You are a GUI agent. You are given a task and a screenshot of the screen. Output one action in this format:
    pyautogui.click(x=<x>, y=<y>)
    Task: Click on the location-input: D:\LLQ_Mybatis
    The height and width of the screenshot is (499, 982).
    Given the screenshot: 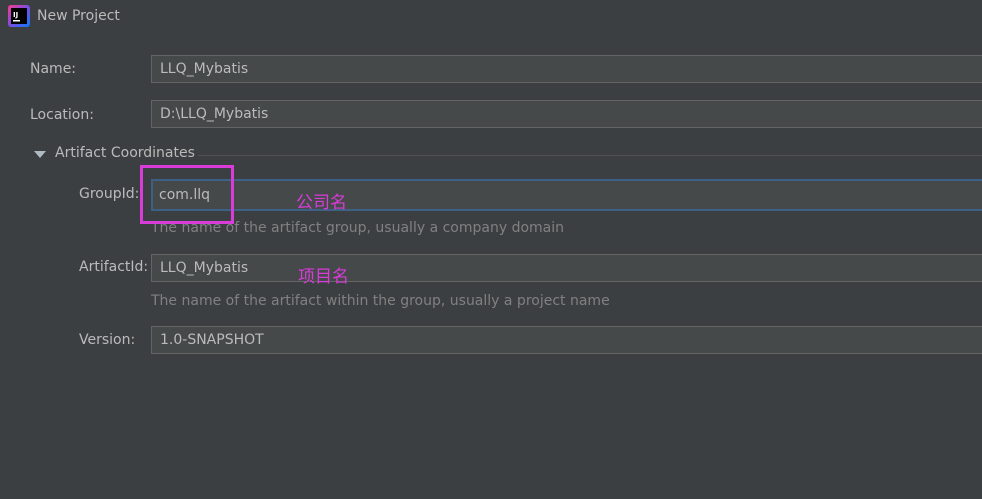 What is the action you would take?
    pyautogui.click(x=566, y=114)
    